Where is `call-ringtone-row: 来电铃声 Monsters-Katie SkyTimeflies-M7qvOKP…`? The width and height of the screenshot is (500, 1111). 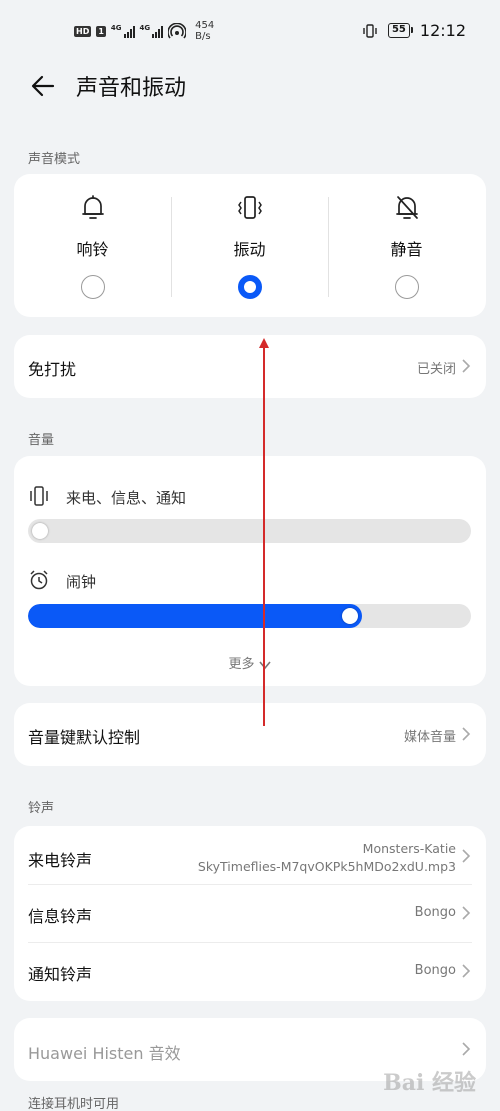 call-ringtone-row: 来电铃声 Monsters-Katie SkyTimeflies-M7qvOKP… is located at coordinates (250, 855).